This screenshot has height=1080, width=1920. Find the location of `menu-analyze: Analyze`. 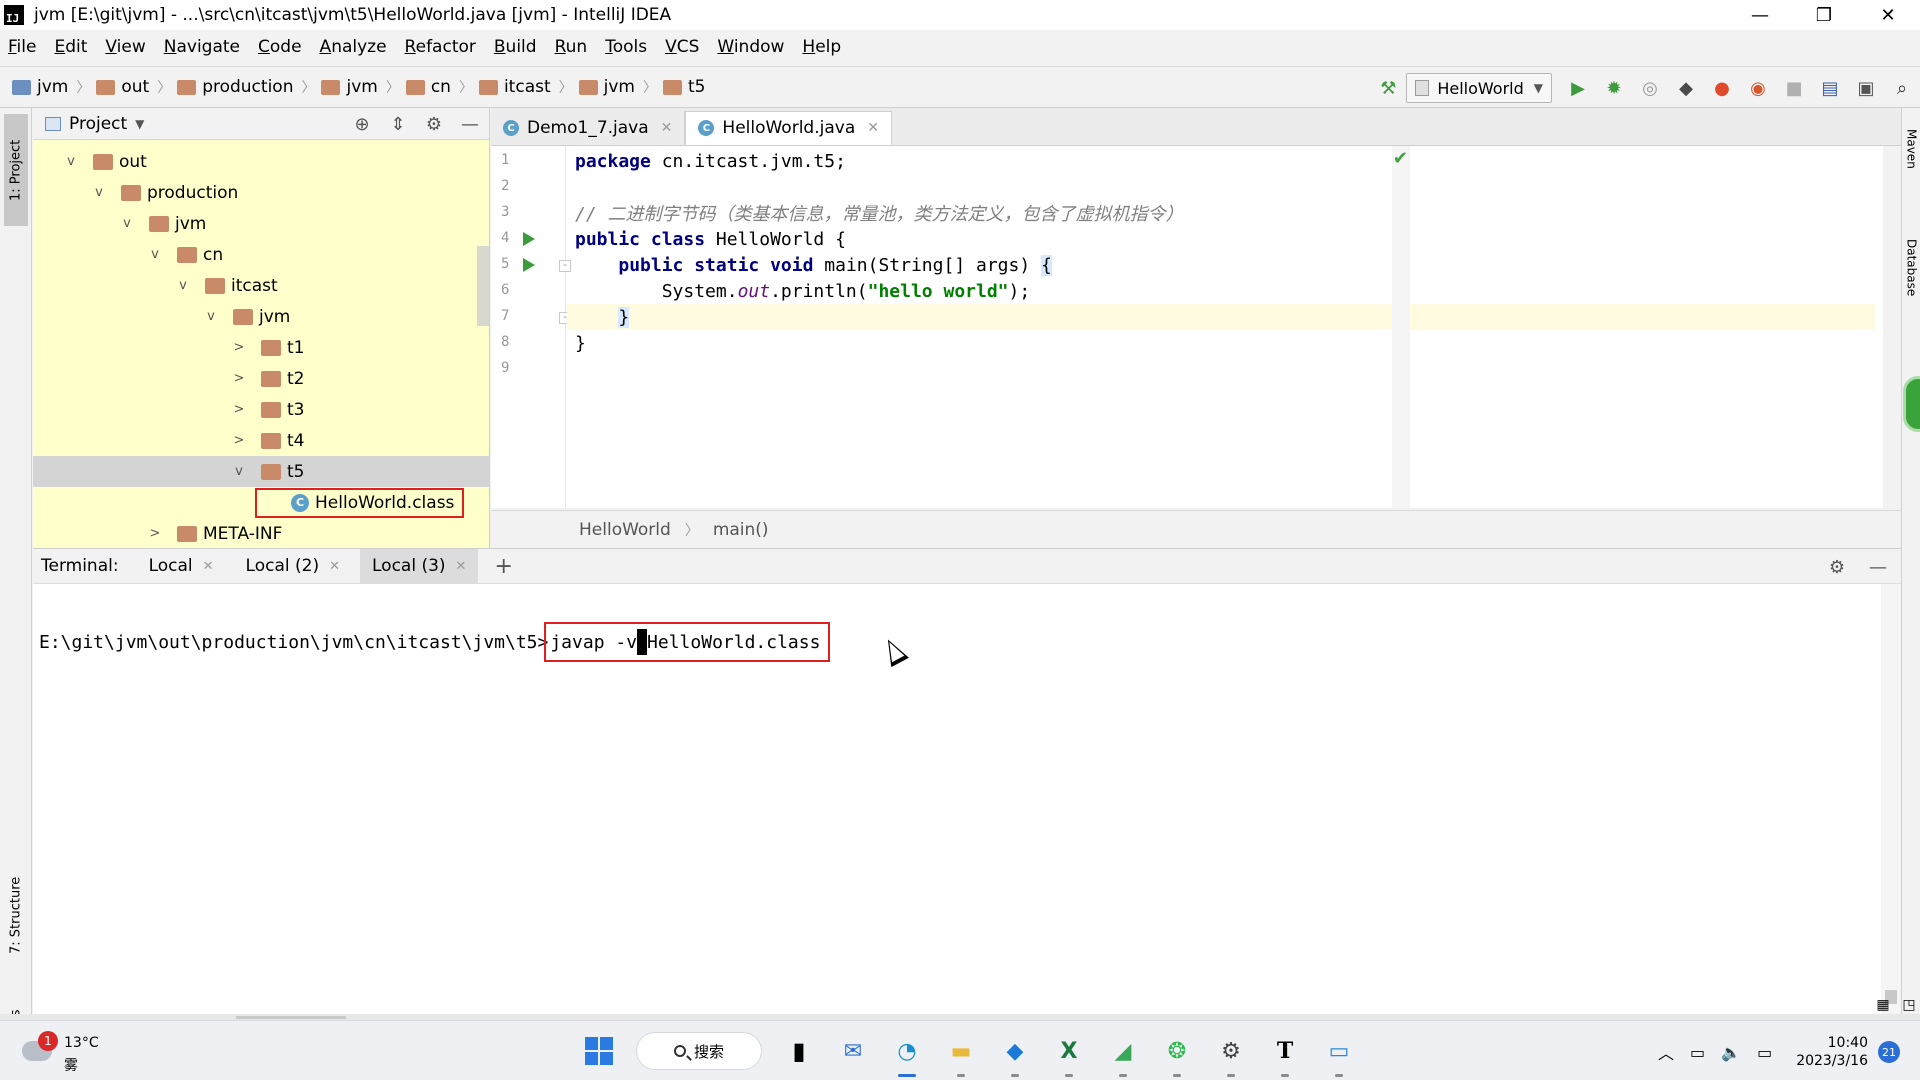

menu-analyze: Analyze is located at coordinates (353, 47).